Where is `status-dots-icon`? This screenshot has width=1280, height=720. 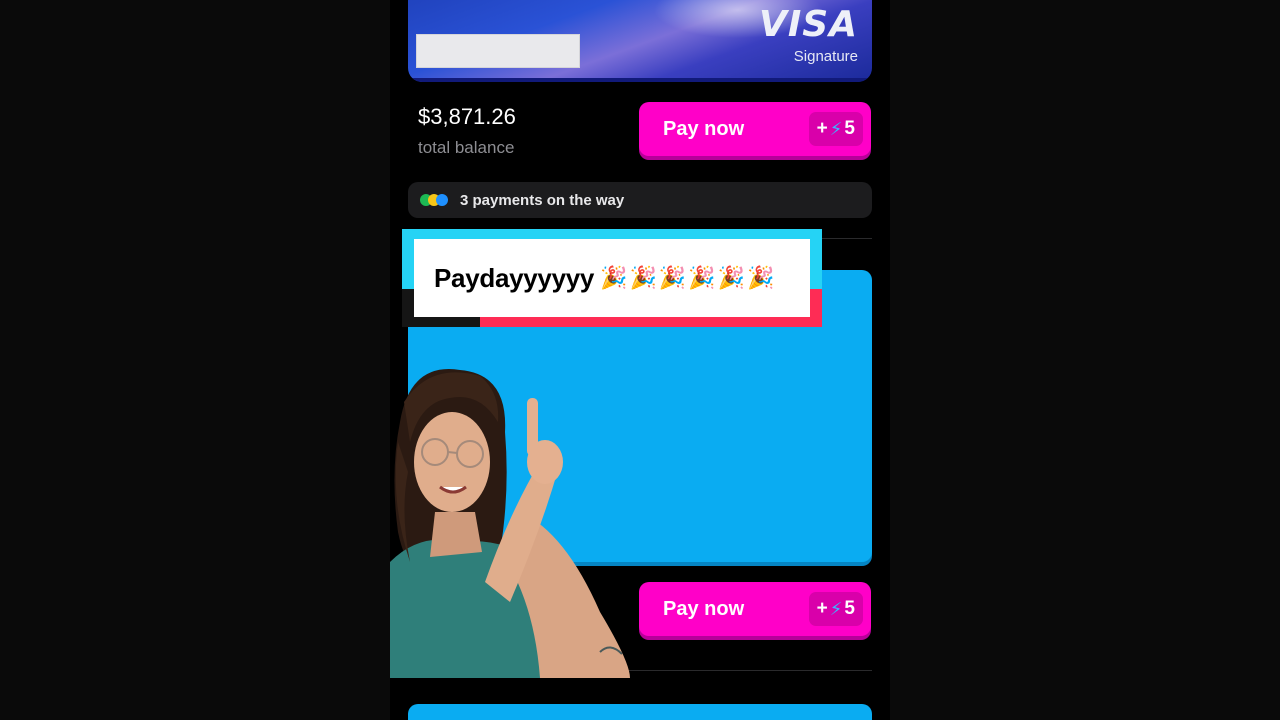
status-dots-icon is located at coordinates (435, 200).